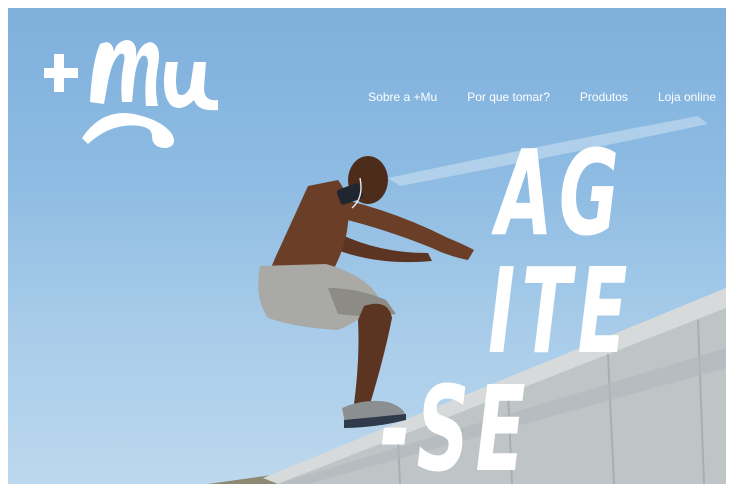  What do you see at coordinates (402, 97) in the screenshot?
I see `nav-link-sobre: Sobre a +Mu` at bounding box center [402, 97].